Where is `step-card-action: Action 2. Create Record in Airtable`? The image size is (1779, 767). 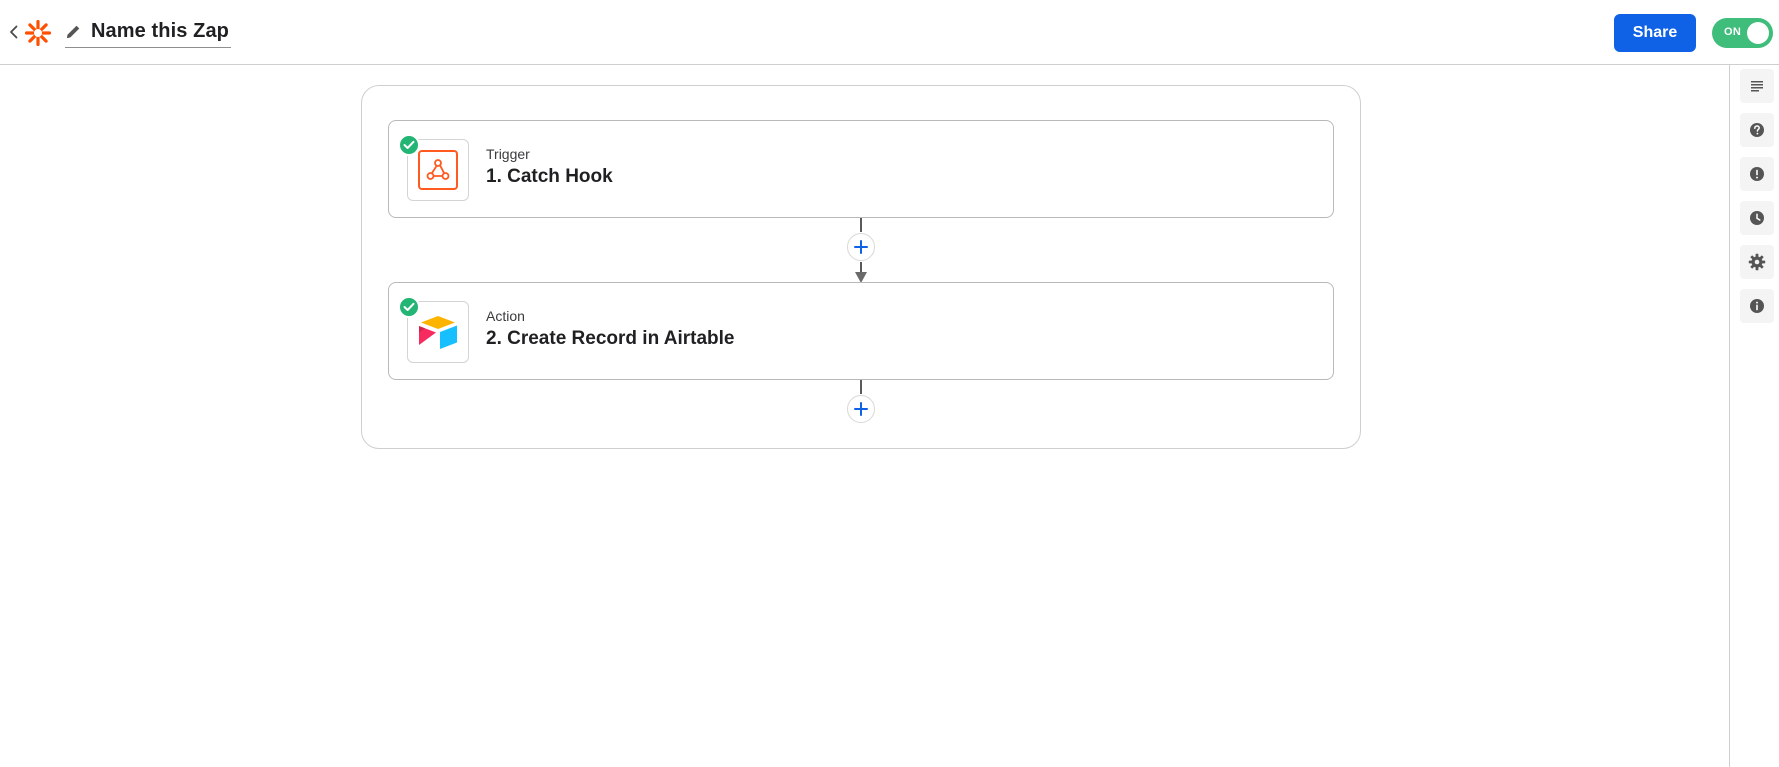 step-card-action: Action 2. Create Record in Airtable is located at coordinates (861, 331).